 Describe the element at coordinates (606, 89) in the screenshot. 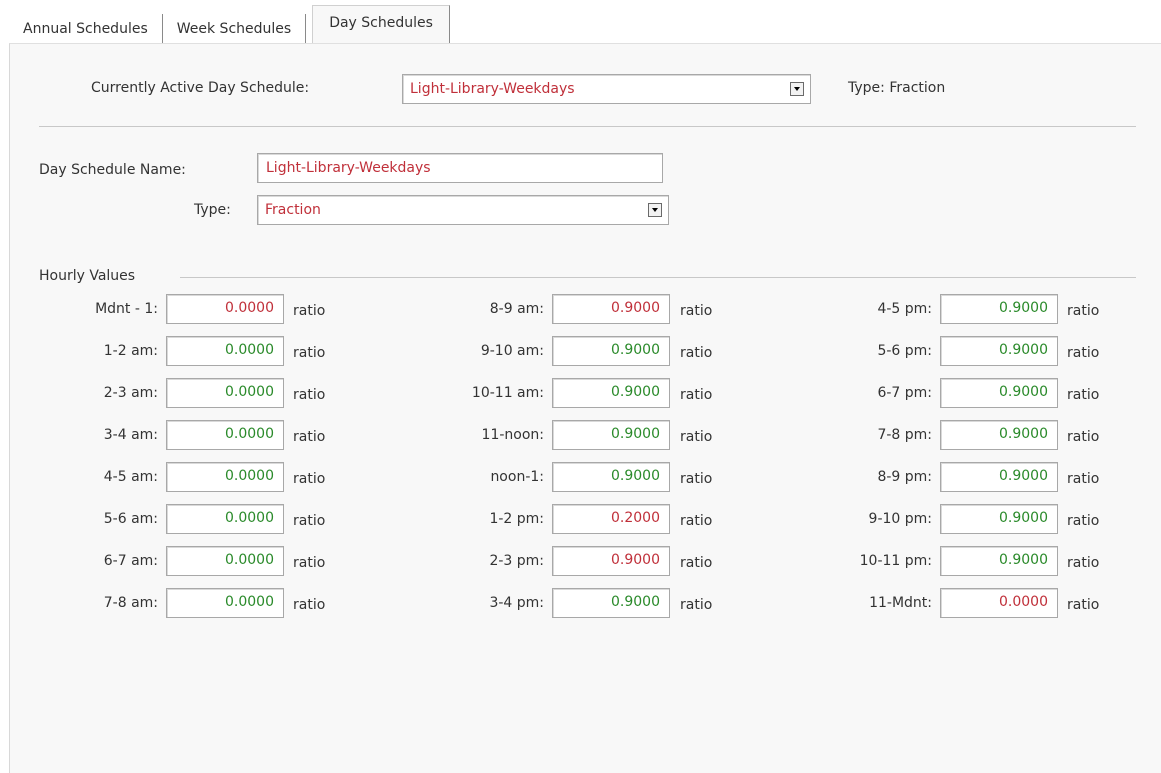

I see `active-schedule-dropdown: Light-Library-Weekdays` at that location.